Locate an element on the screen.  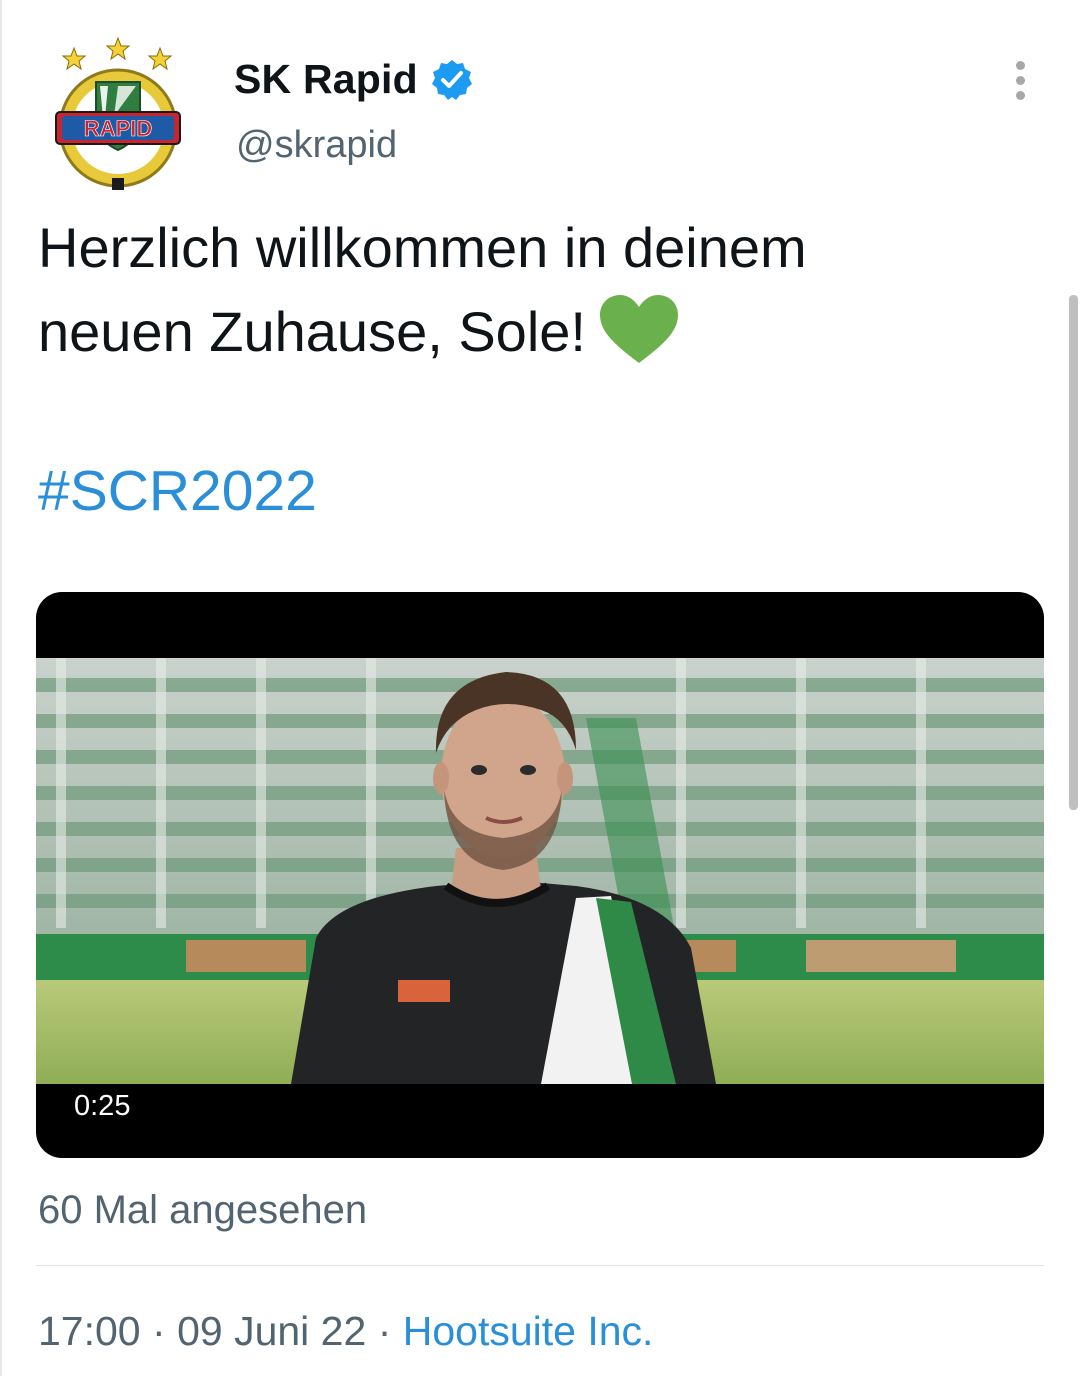
scrollbar is located at coordinates (1073, 552).